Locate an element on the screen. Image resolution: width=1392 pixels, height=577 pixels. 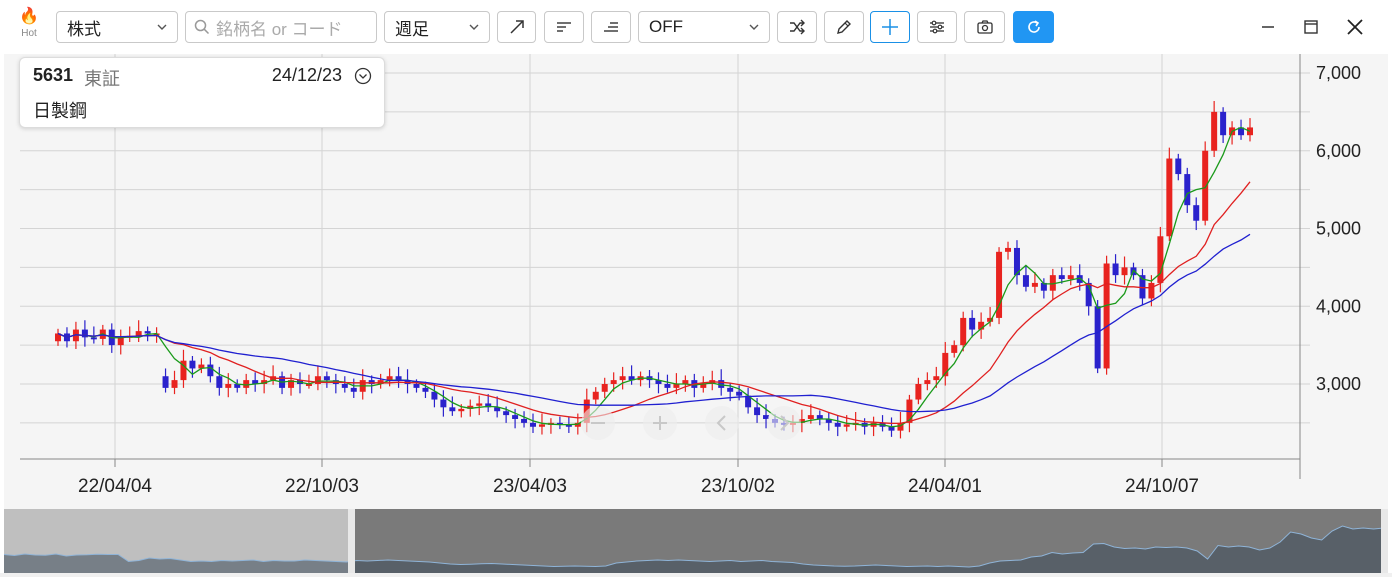
draw-button is located at coordinates (844, 27).